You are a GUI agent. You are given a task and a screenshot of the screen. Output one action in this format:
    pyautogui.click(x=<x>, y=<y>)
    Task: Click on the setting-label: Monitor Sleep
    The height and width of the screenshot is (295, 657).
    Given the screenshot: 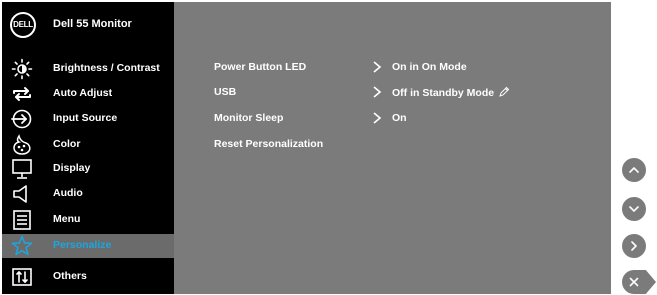 What is the action you would take?
    pyautogui.click(x=249, y=118)
    